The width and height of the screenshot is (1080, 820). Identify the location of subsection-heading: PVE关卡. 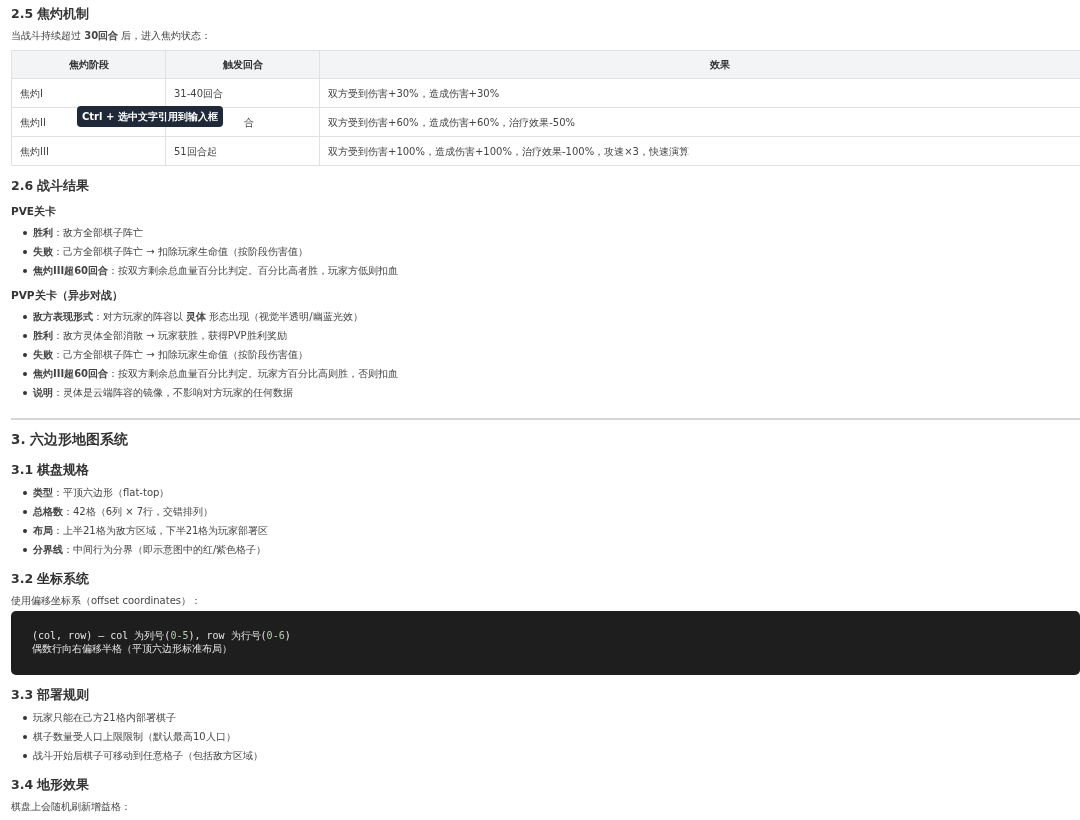
(34, 211).